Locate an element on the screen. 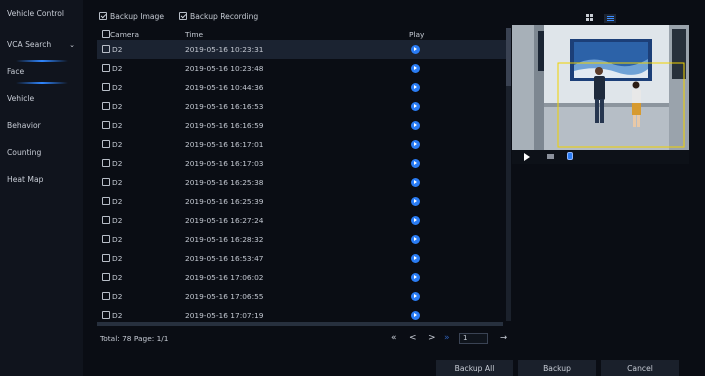 The width and height of the screenshot is (705, 376). stop-icon is located at coordinates (550, 156).